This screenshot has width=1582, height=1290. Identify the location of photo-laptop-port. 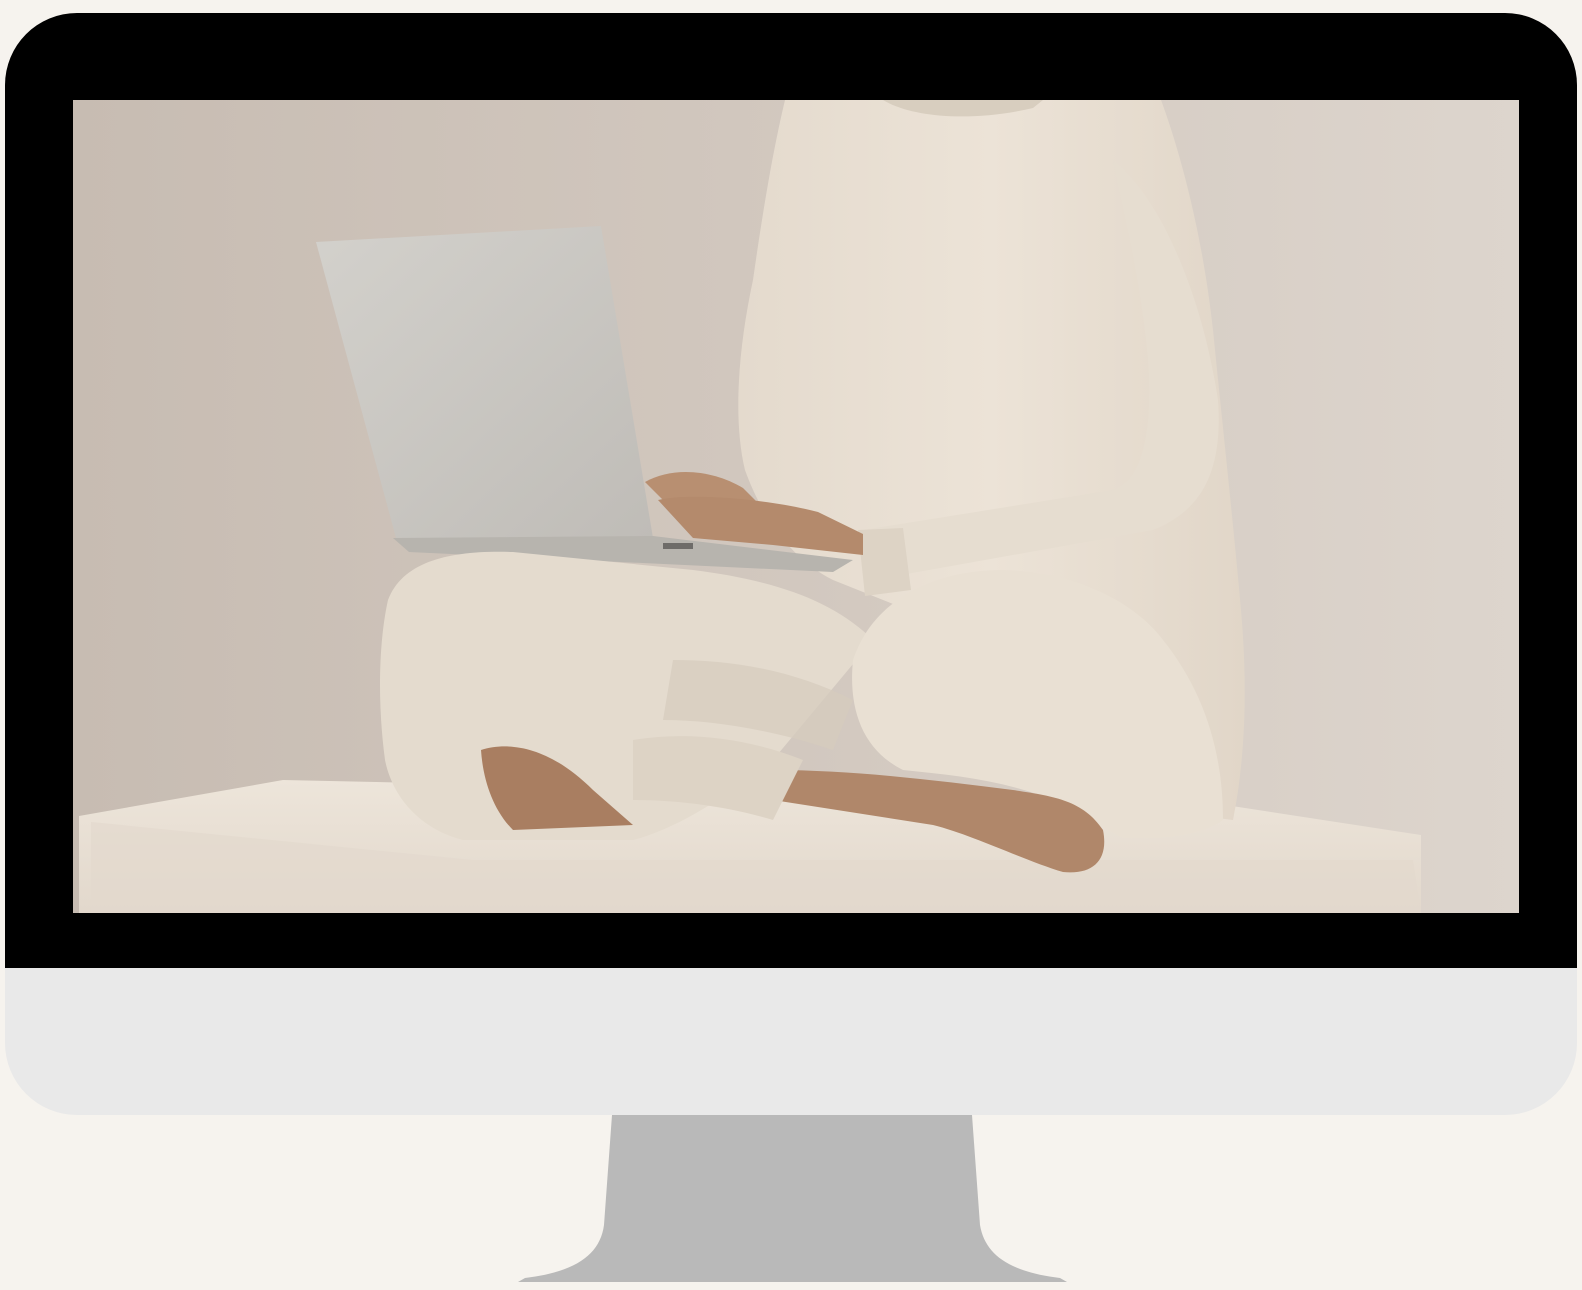
(678, 546).